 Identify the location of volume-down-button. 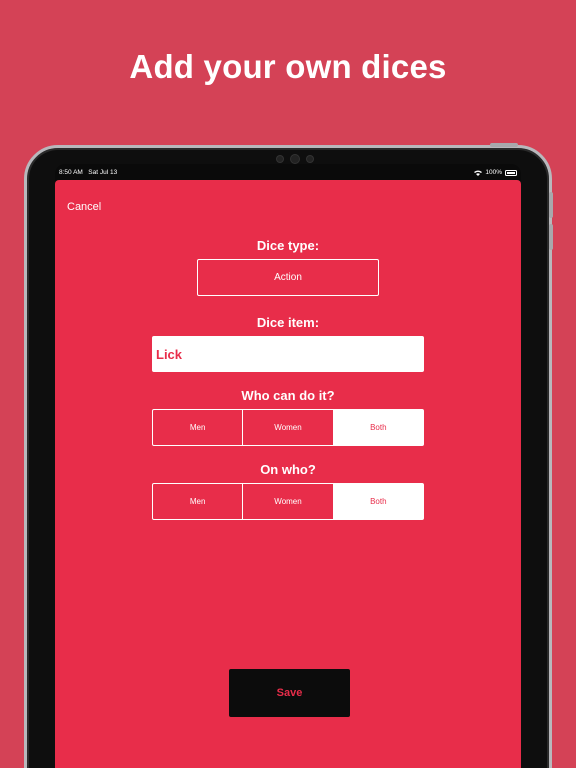
(551, 237).